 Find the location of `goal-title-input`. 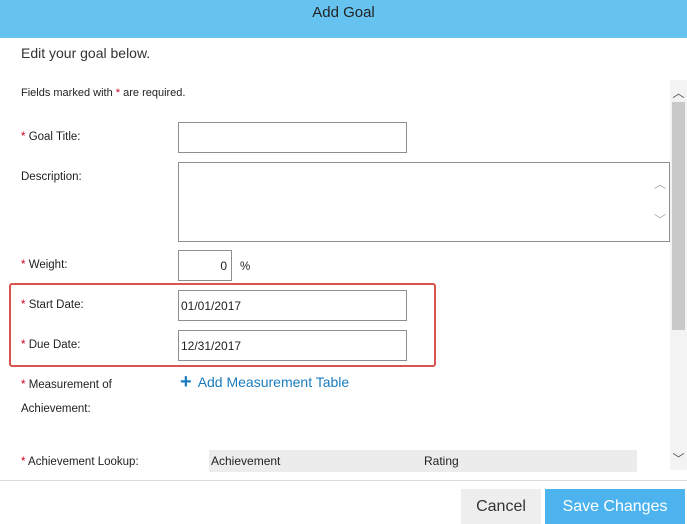

goal-title-input is located at coordinates (292, 137).